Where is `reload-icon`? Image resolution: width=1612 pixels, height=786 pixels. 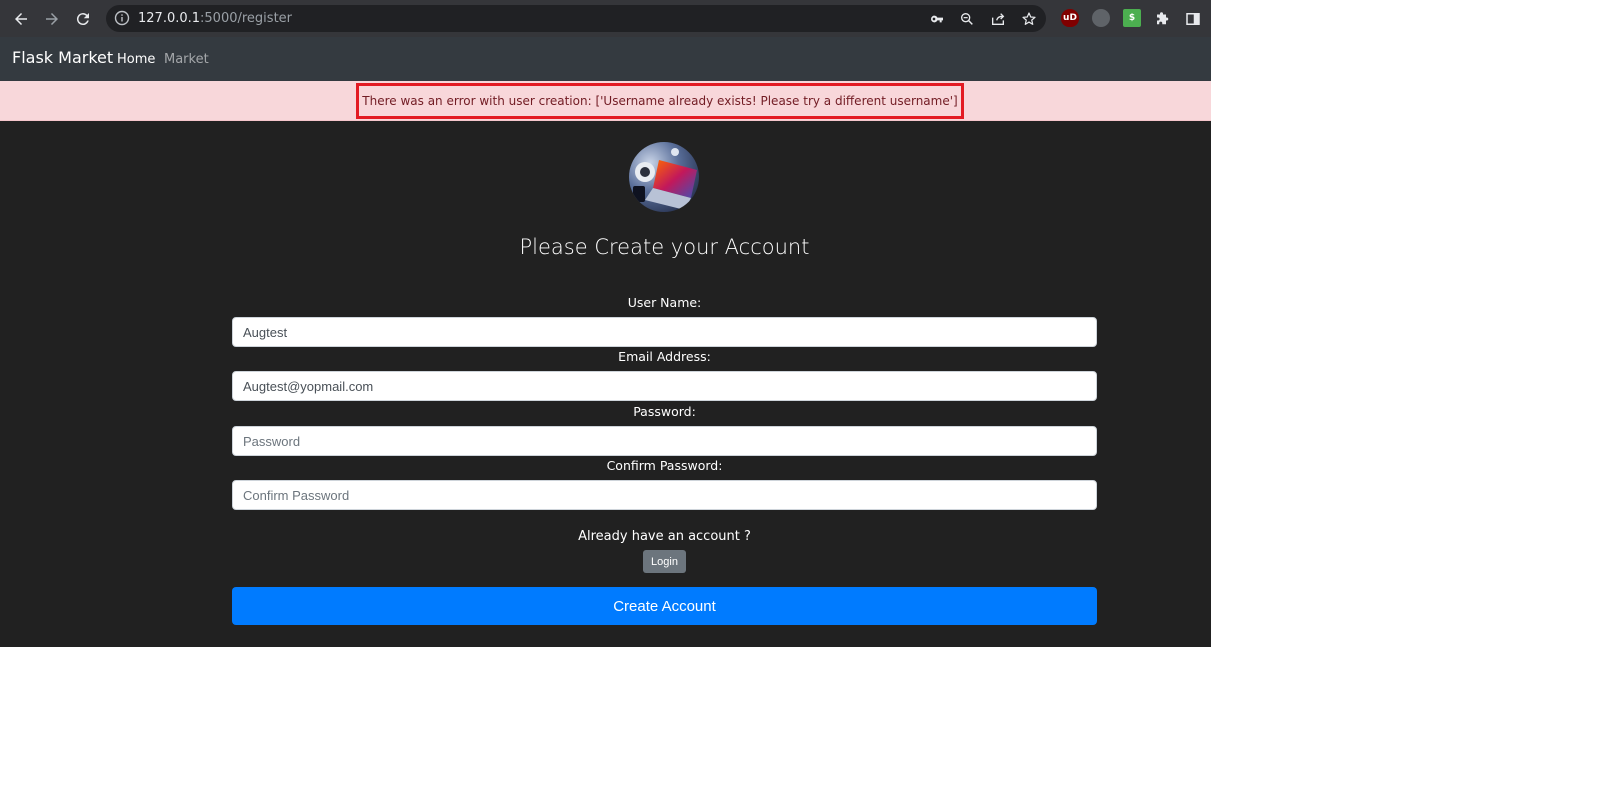
reload-icon is located at coordinates (83, 19).